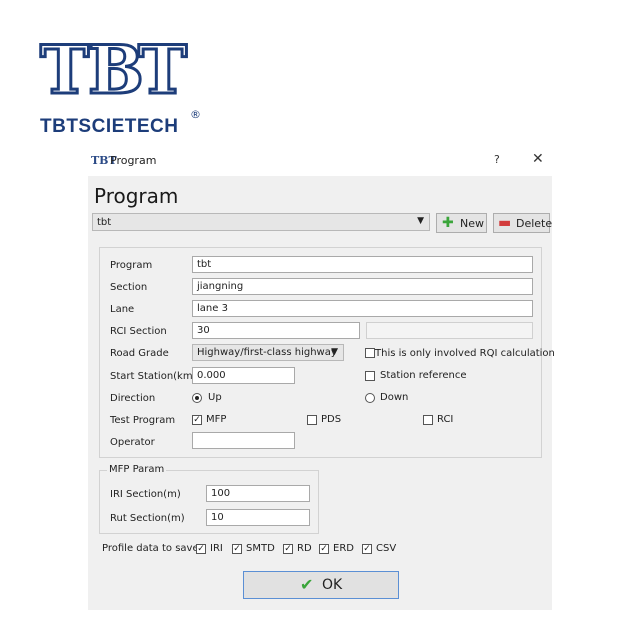  What do you see at coordinates (129, 287) in the screenshot?
I see `section-label: Section` at bounding box center [129, 287].